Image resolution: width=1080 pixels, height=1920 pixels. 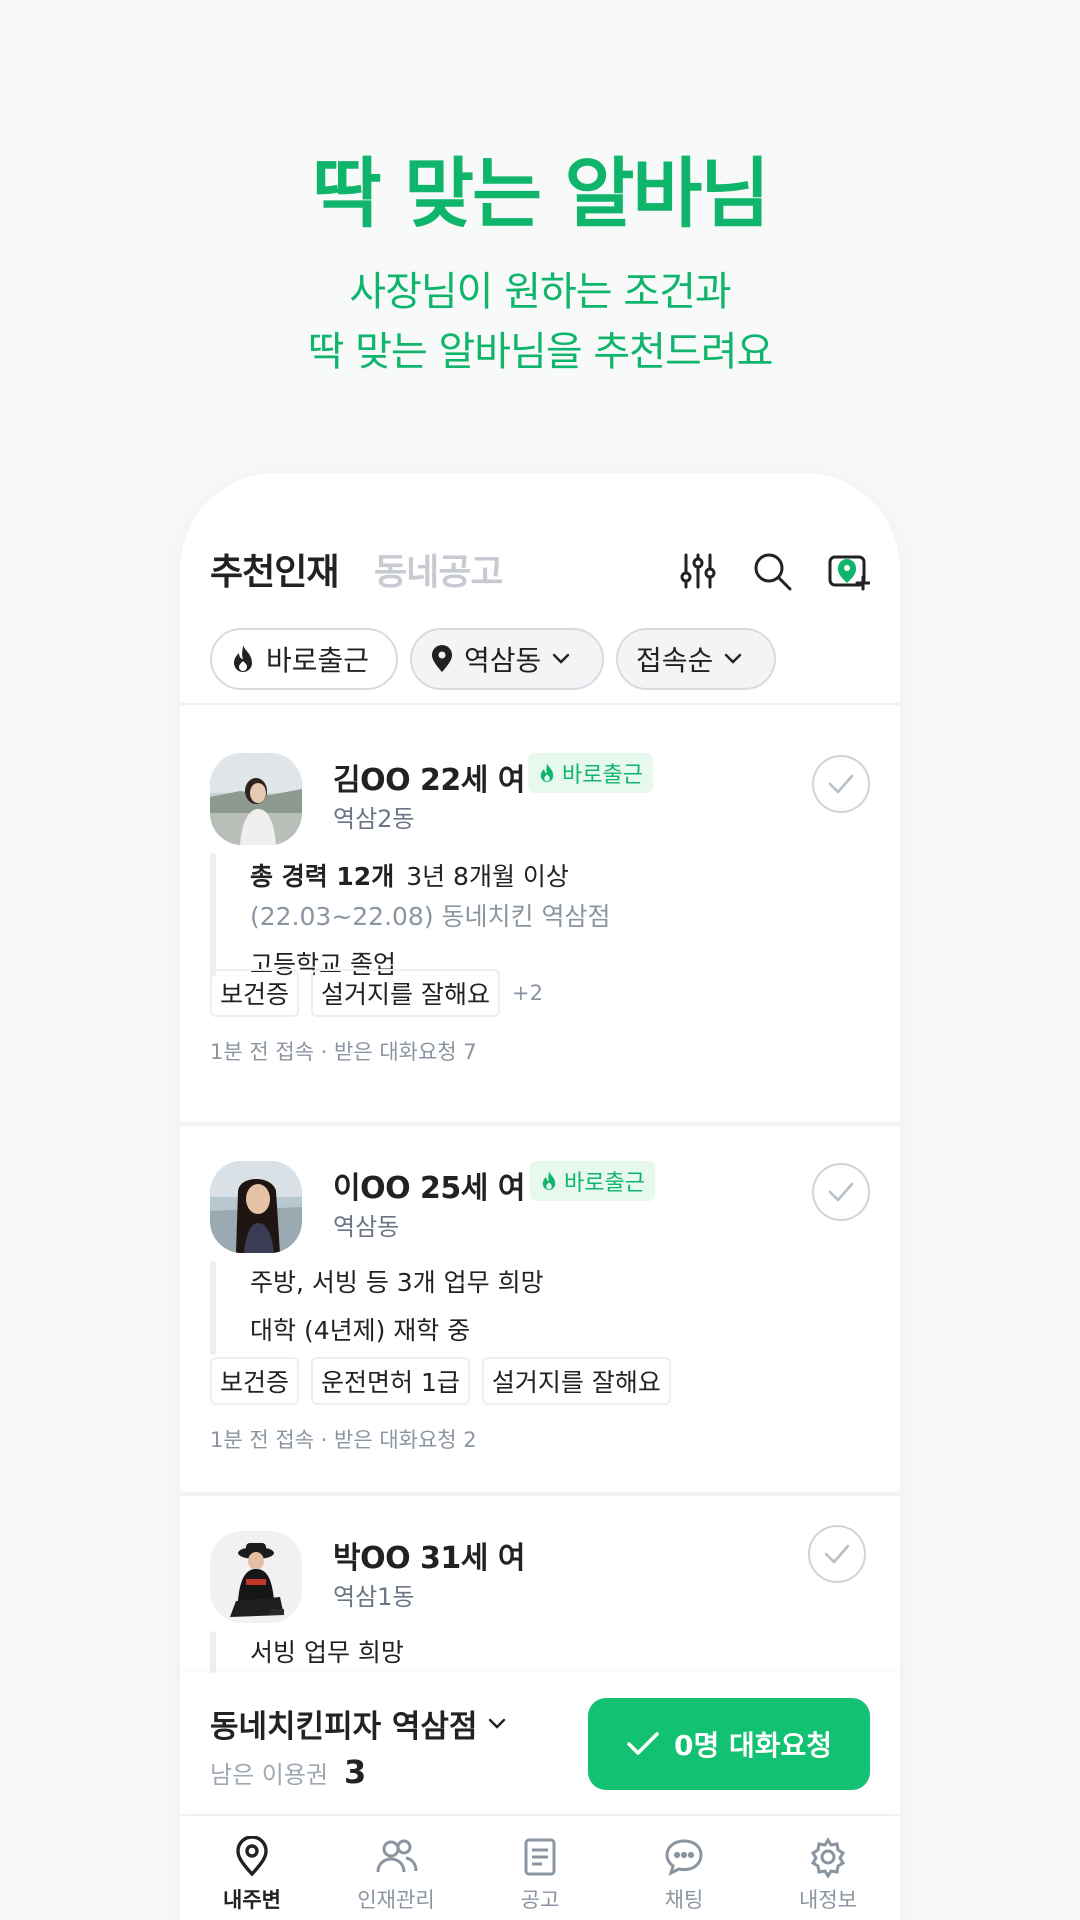 What do you see at coordinates (360, 1330) in the screenshot?
I see `education: 대학 (4년제) 재학 중` at bounding box center [360, 1330].